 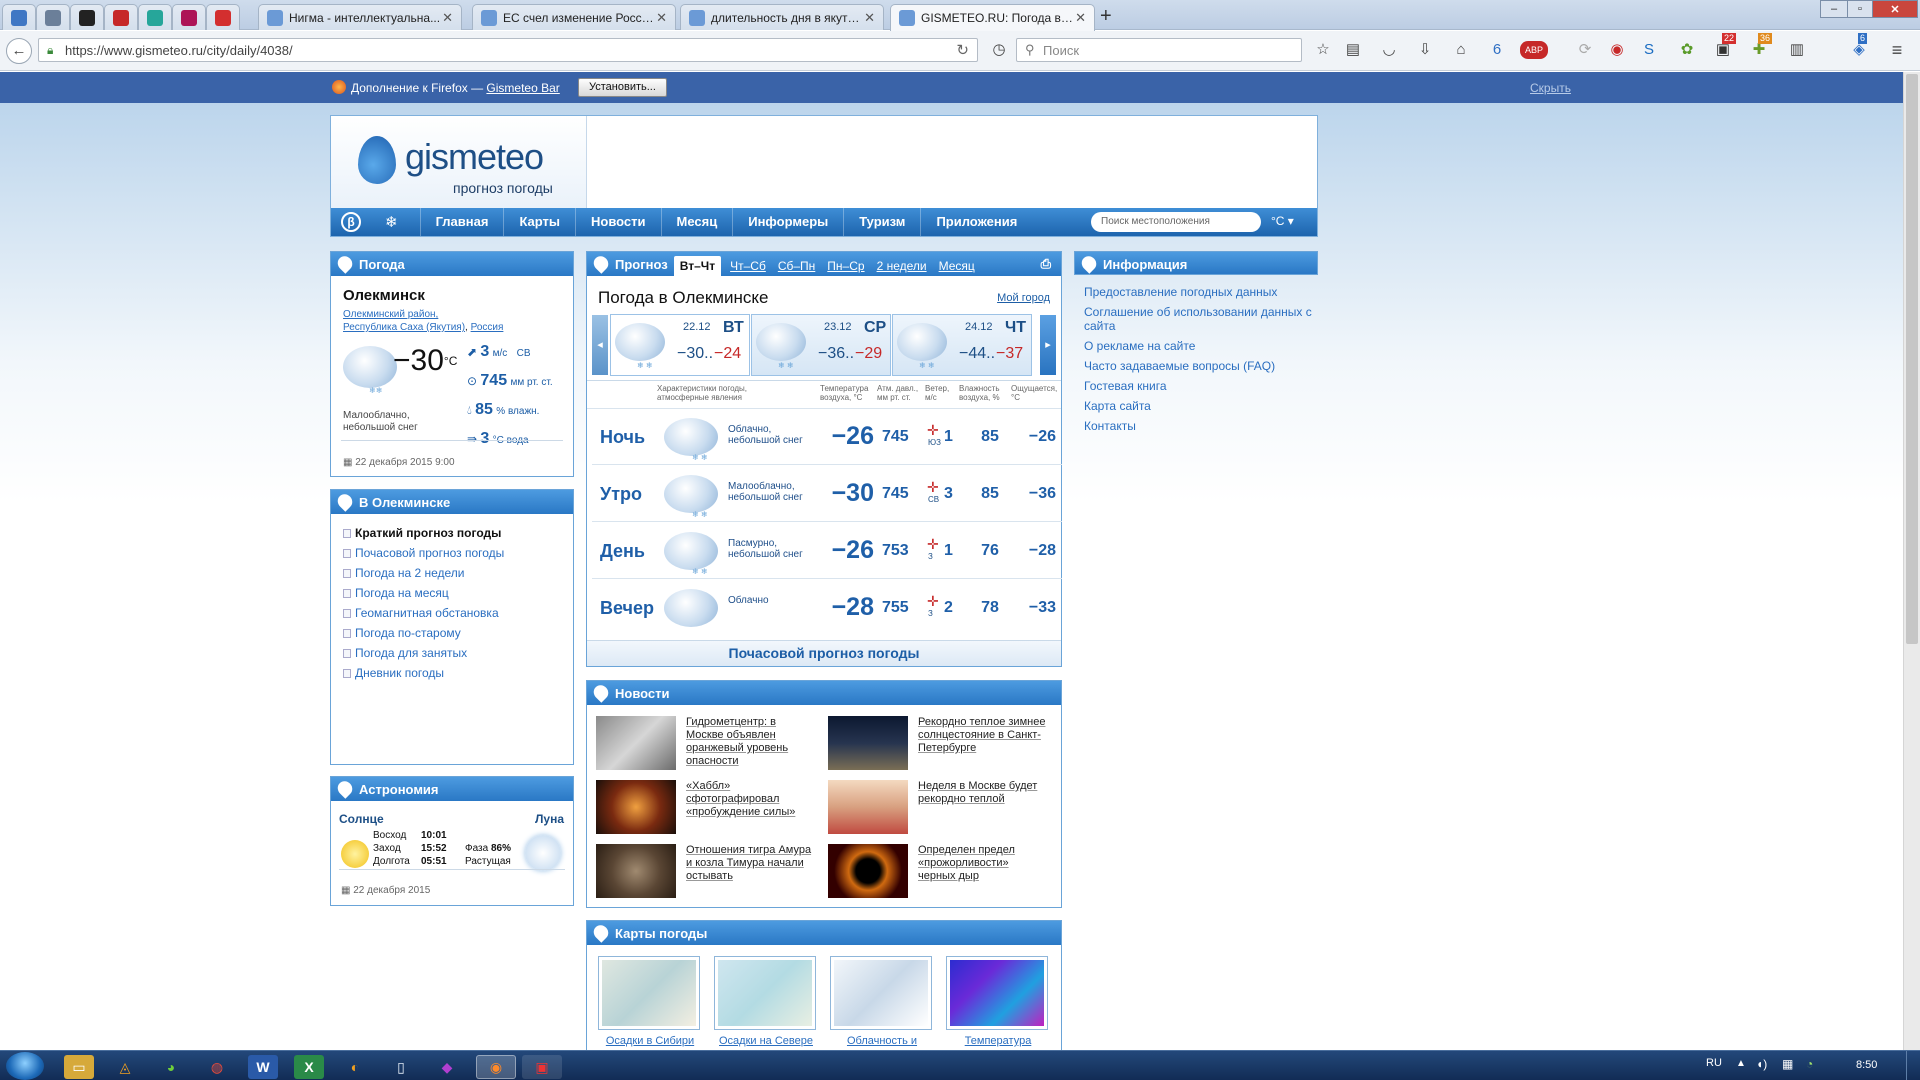 I want to click on show-desktop-button, so click(x=1913, y=1065).